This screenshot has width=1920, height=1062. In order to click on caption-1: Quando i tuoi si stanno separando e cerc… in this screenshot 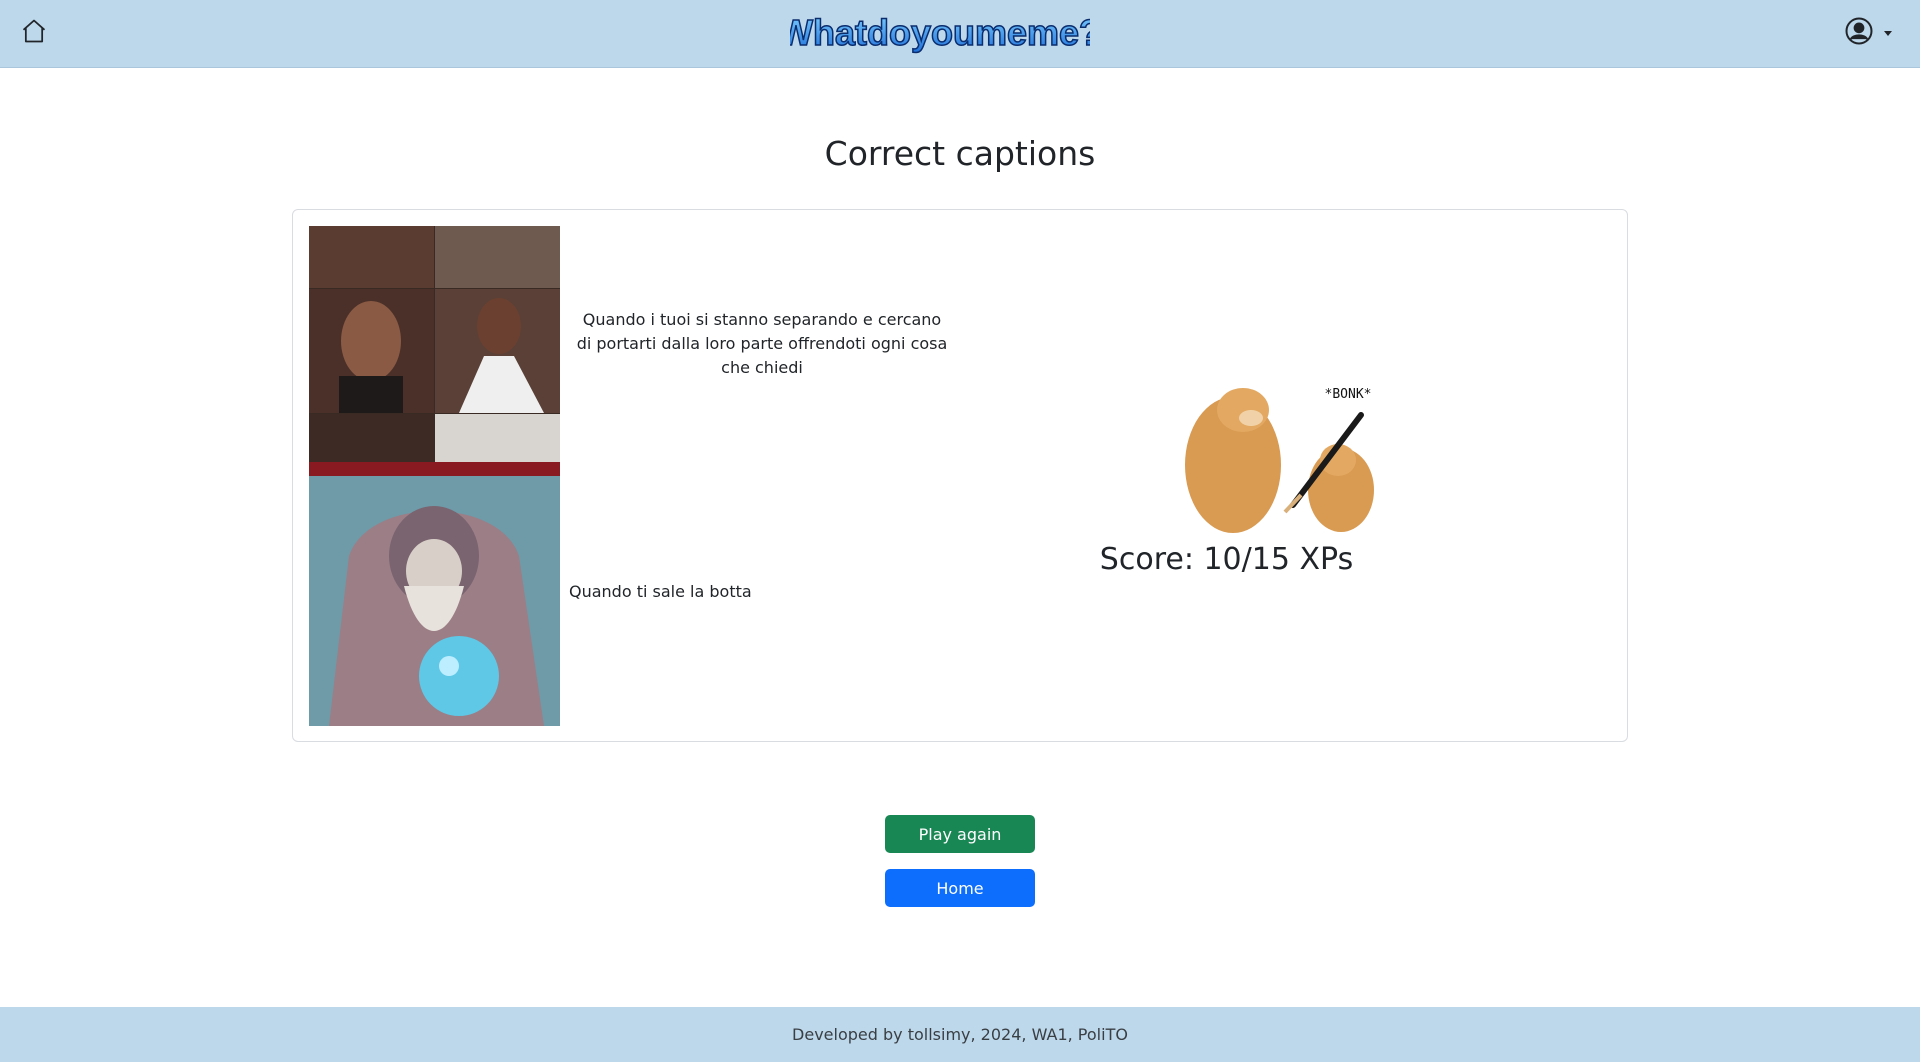, I will do `click(762, 343)`.